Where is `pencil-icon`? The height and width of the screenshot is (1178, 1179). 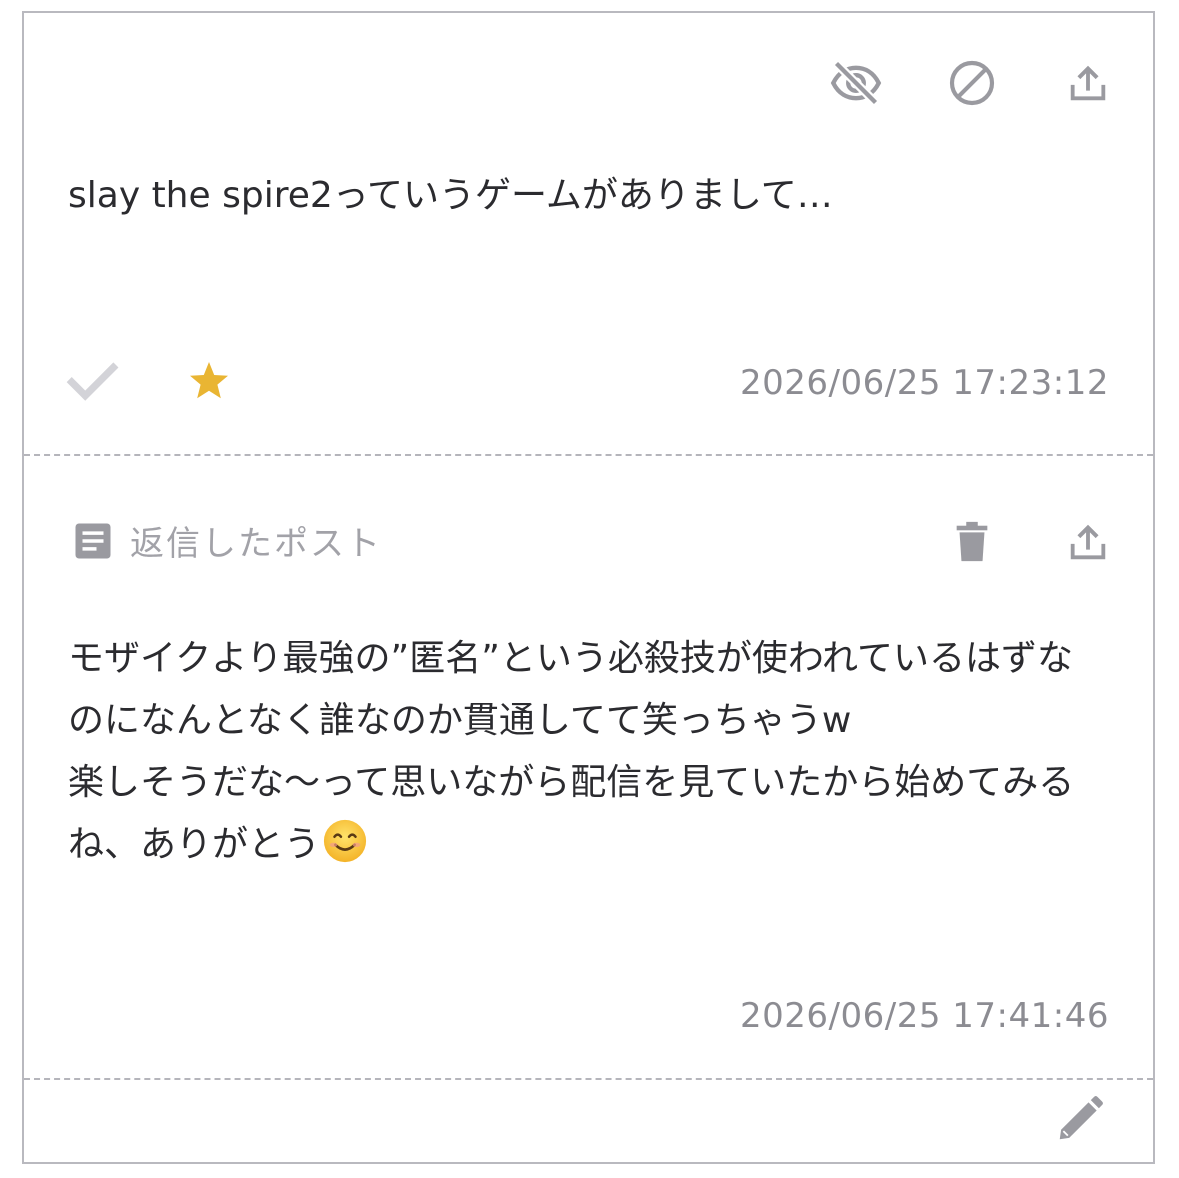
pencil-icon is located at coordinates (1081, 1118).